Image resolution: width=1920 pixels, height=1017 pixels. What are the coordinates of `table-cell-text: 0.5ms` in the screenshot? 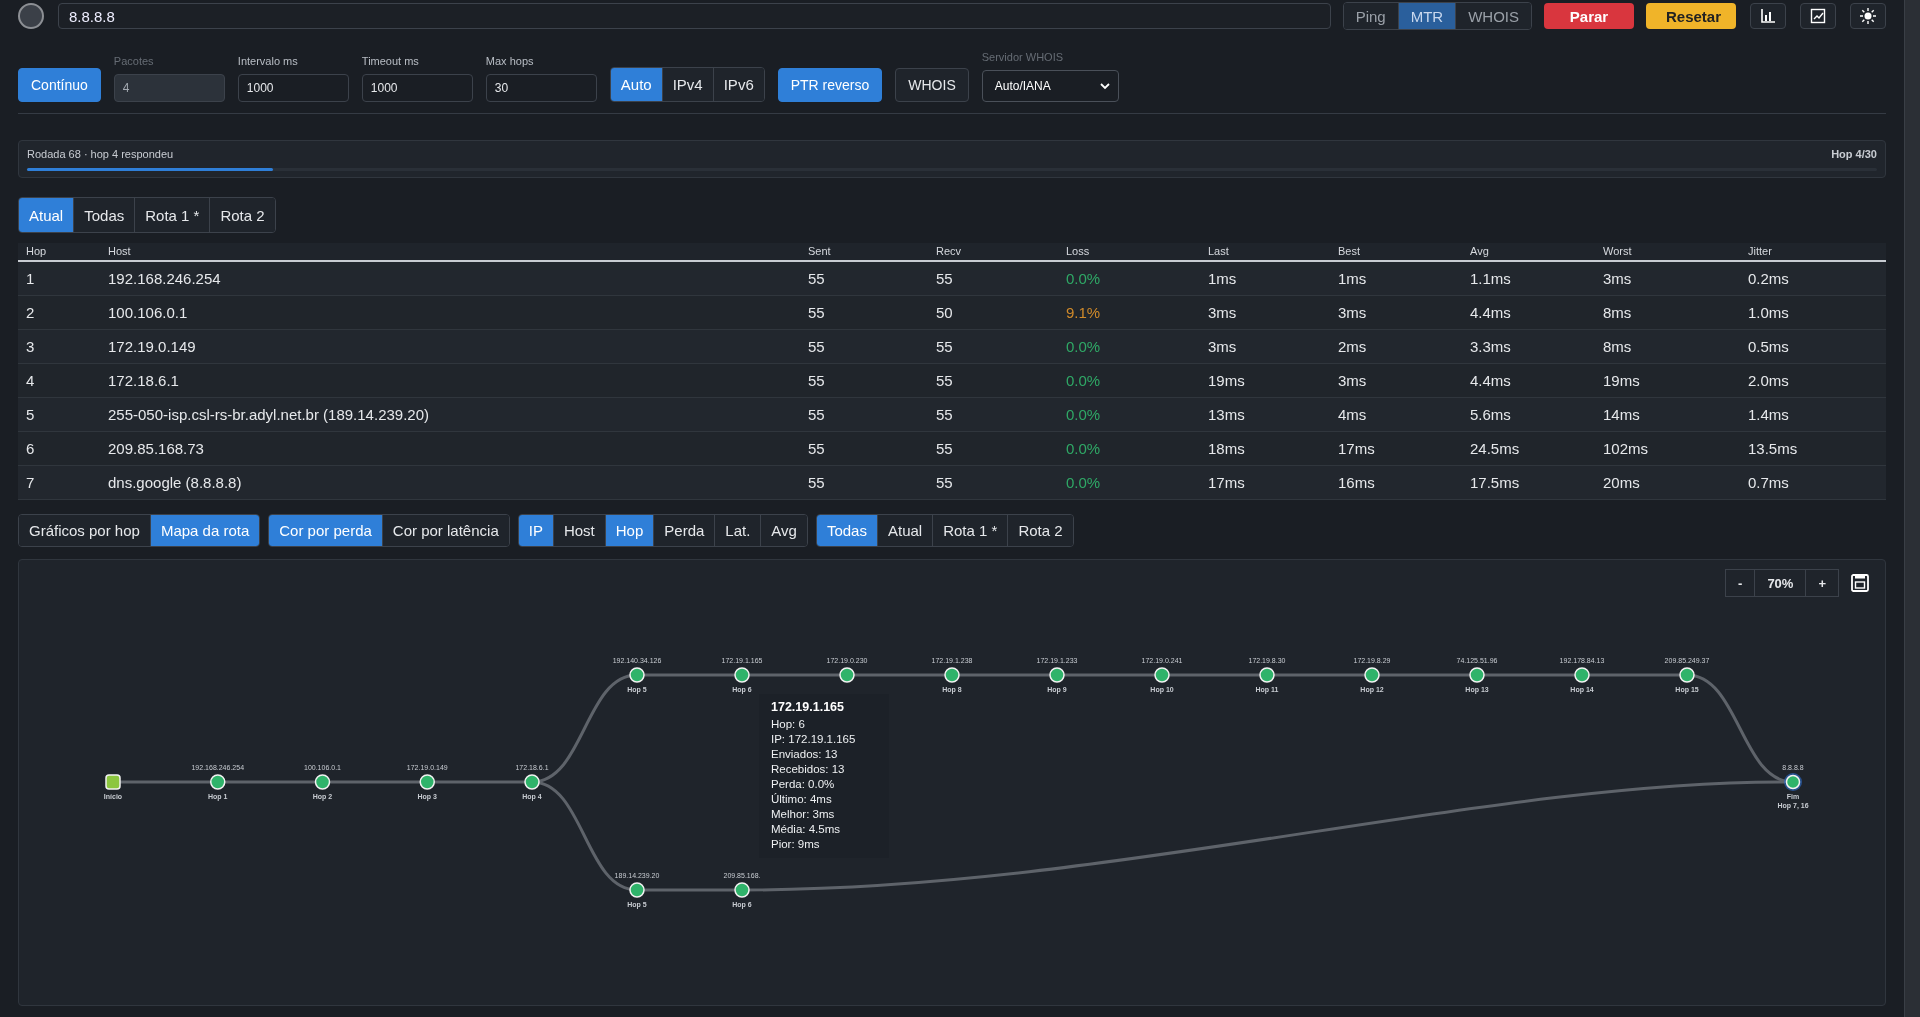 It's located at (1768, 346).